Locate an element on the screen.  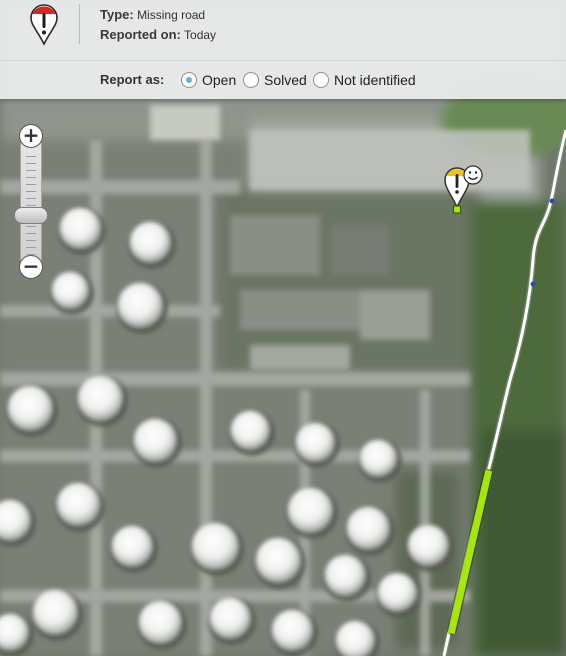
marker-anchor is located at coordinates (457, 209).